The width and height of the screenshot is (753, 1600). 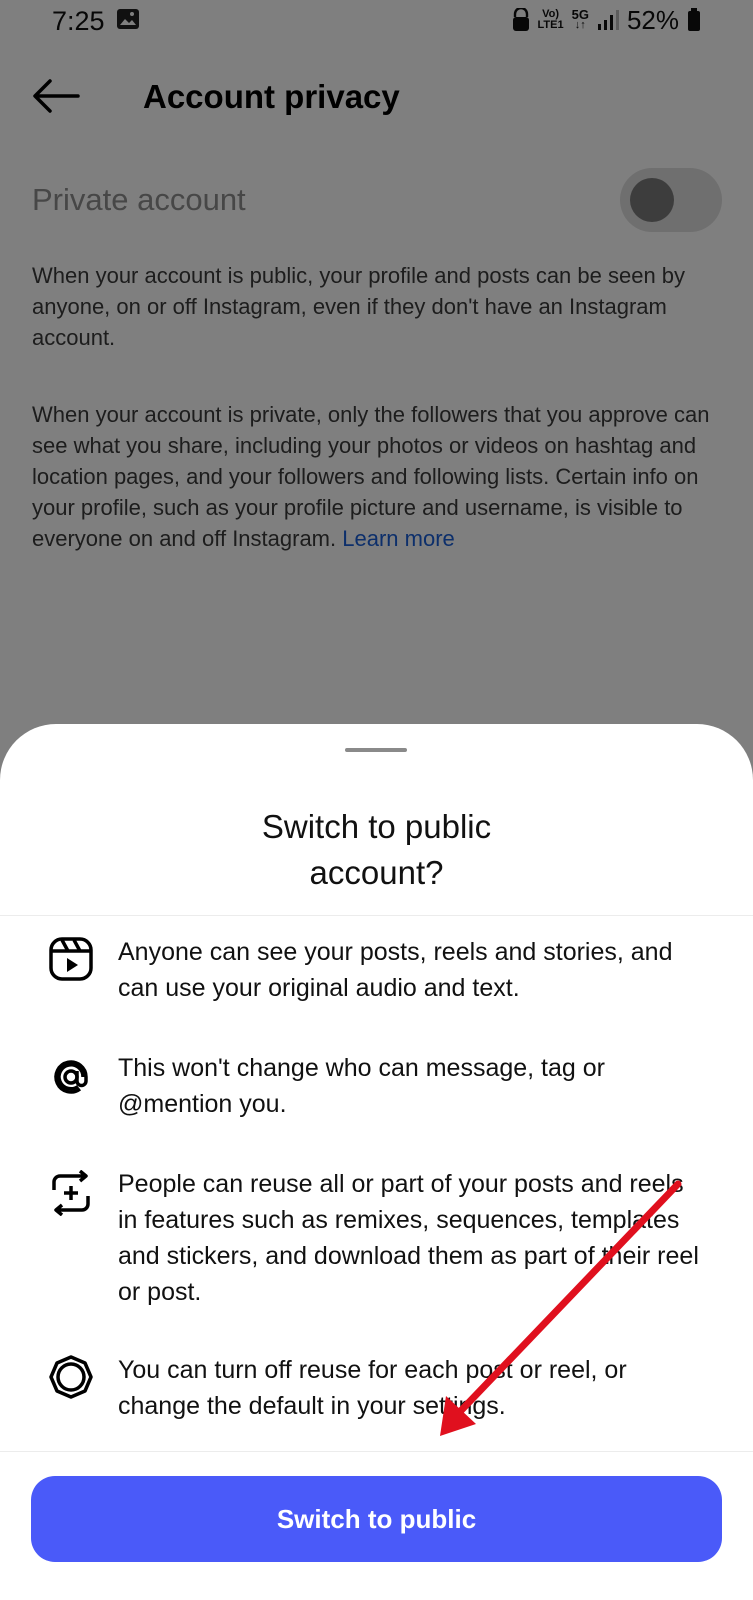 What do you see at coordinates (376, 750) in the screenshot?
I see `drag-handle` at bounding box center [376, 750].